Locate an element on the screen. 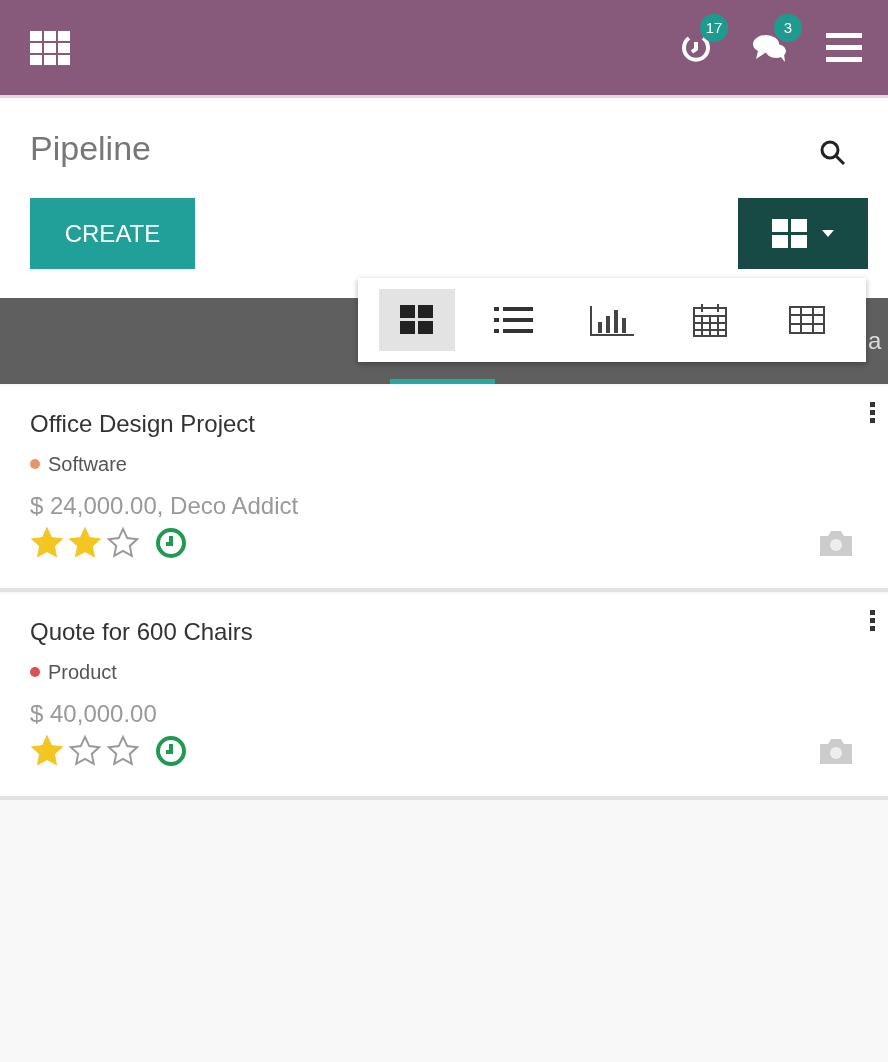  stage-title: a is located at coordinates (878, 341).